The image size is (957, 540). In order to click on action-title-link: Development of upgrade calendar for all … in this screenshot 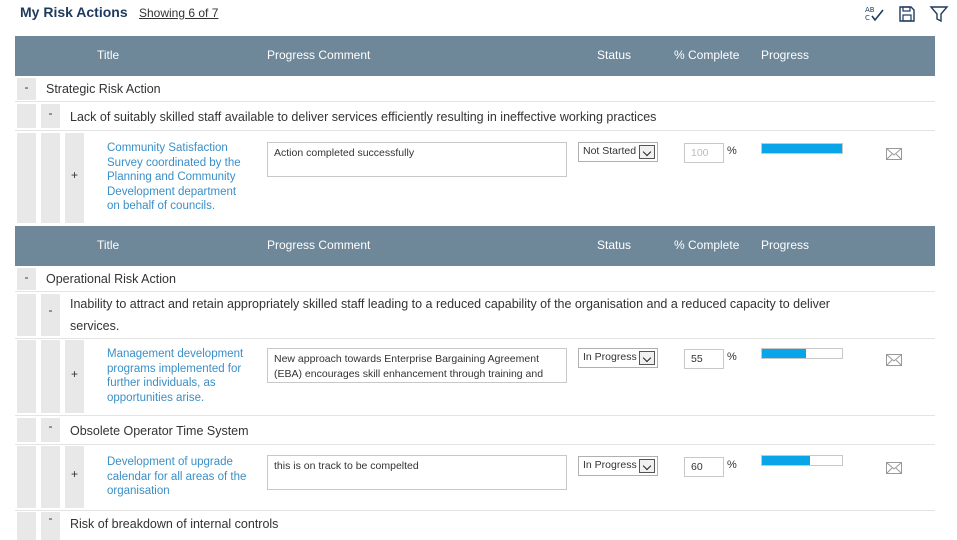, I will do `click(176, 477)`.